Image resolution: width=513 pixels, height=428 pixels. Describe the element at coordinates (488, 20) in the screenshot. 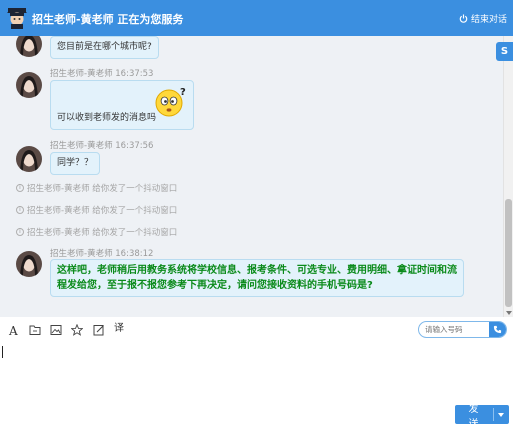

I see `end-chat-label: 结束对话` at that location.